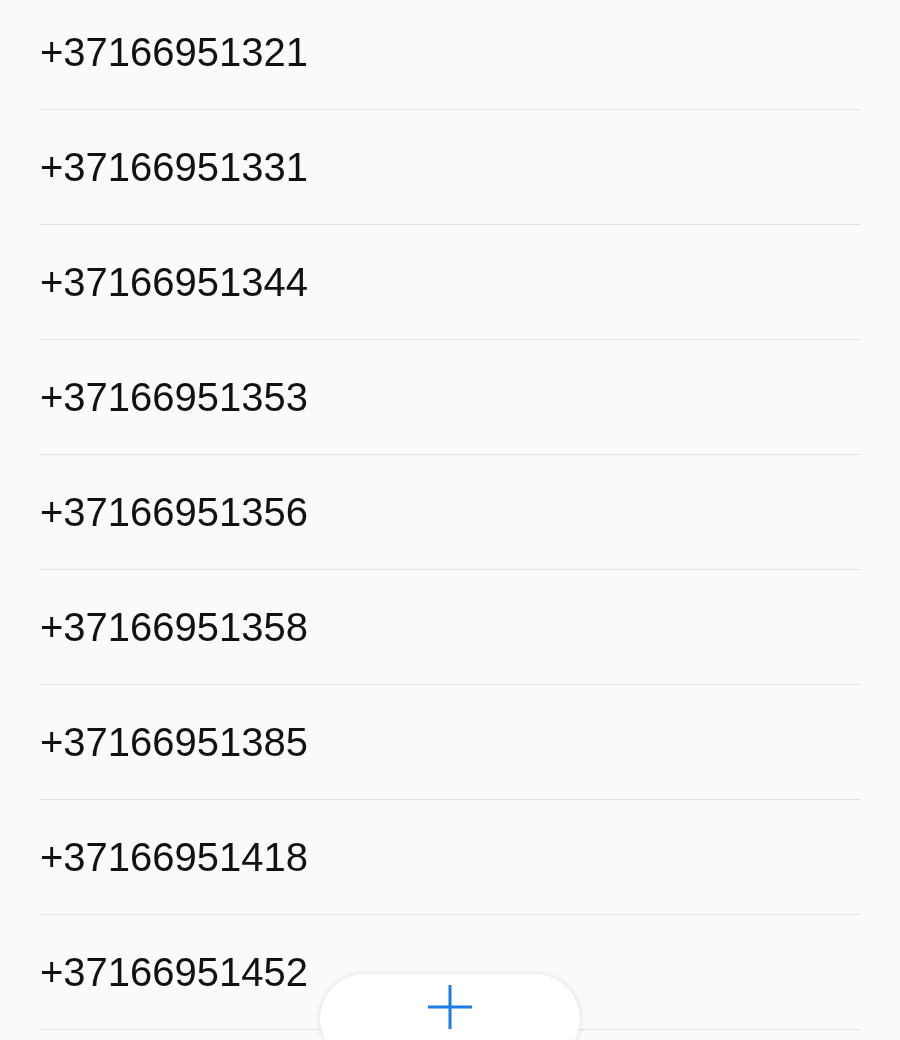 The image size is (900, 1040). I want to click on plus-icon, so click(450, 1007).